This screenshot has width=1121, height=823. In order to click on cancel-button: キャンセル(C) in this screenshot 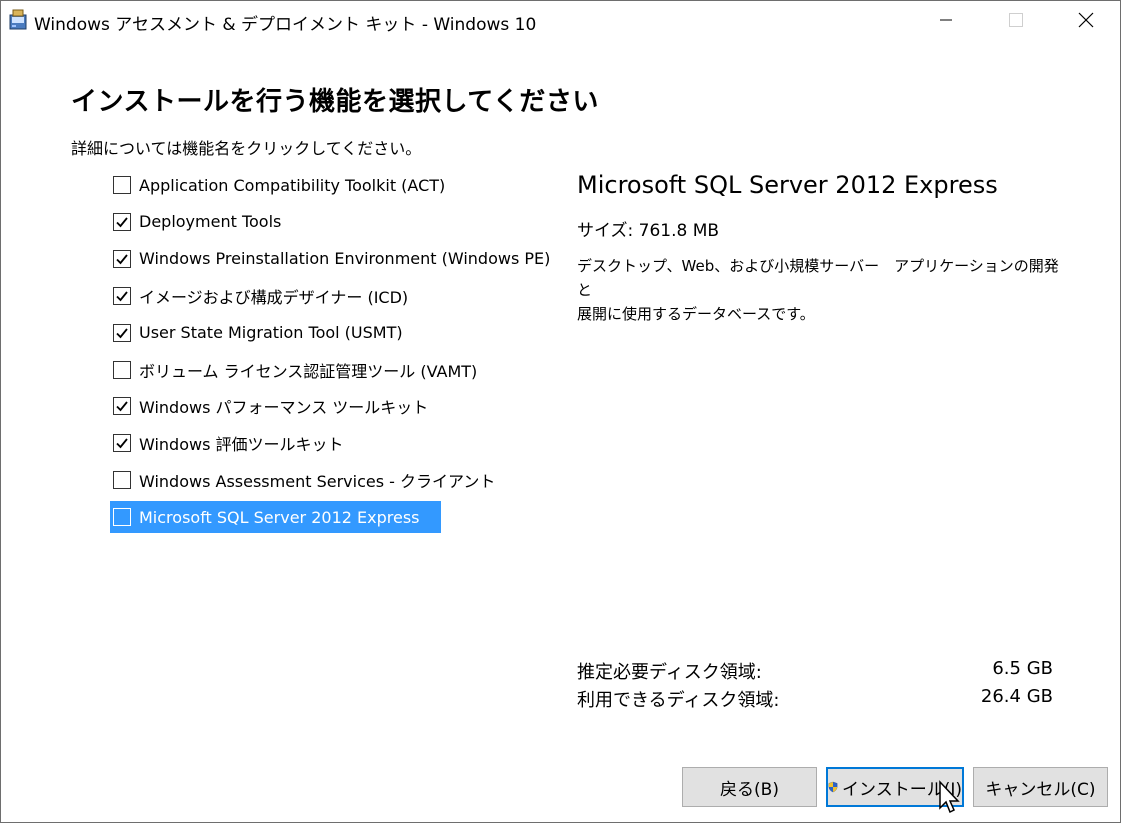, I will do `click(1040, 787)`.